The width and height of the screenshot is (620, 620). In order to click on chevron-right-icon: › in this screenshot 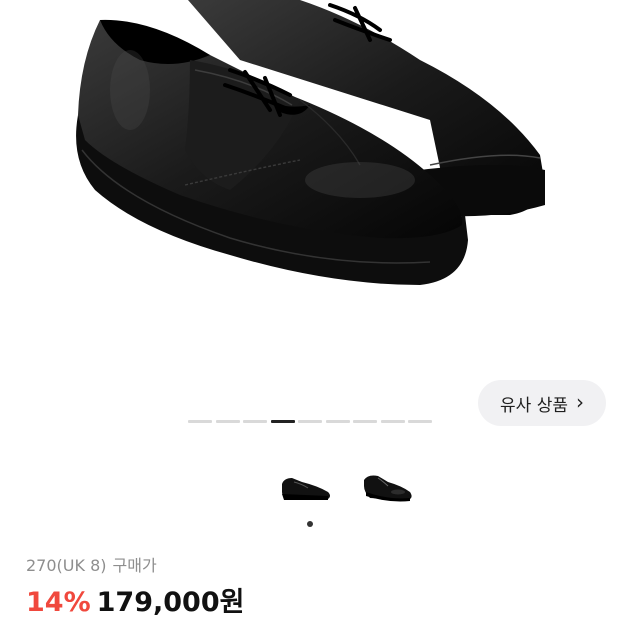, I will do `click(579, 402)`.